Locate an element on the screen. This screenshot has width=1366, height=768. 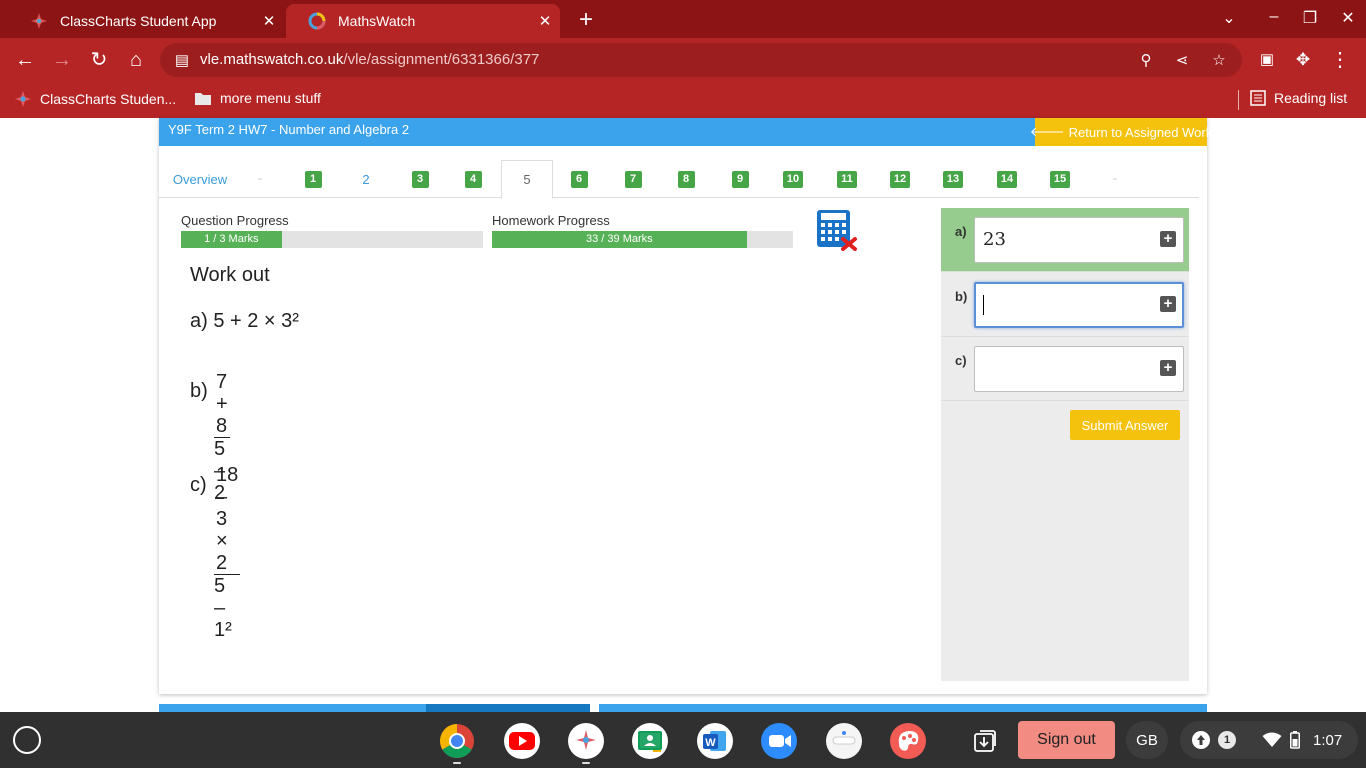
homework-progress-text: 33 / 39 Marks is located at coordinates (619, 239).